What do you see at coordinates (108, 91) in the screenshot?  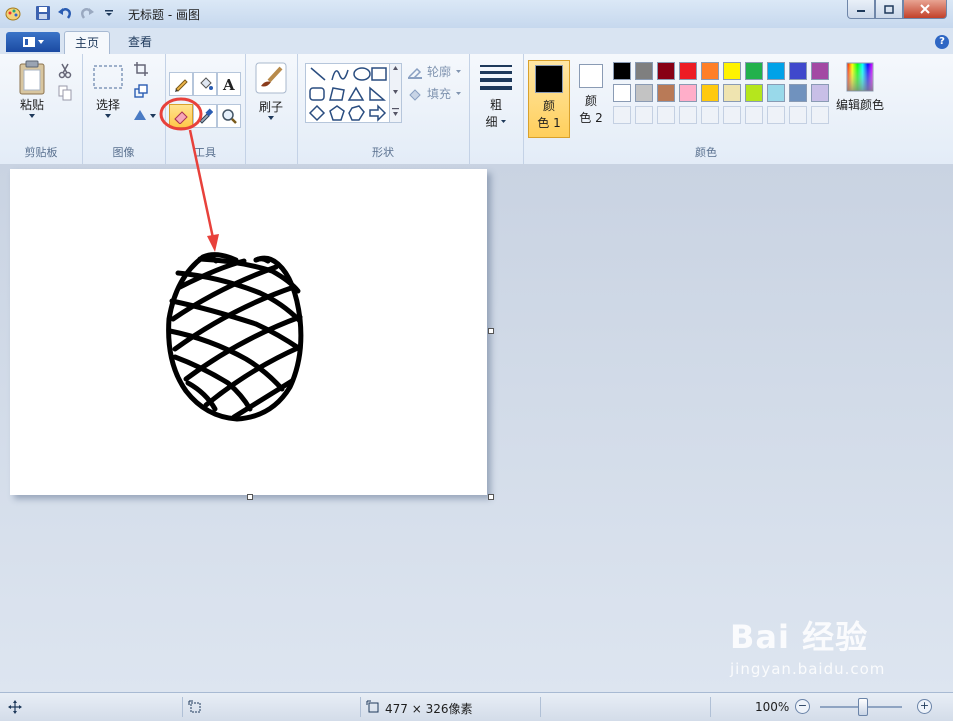 I see `select-button: 选择` at bounding box center [108, 91].